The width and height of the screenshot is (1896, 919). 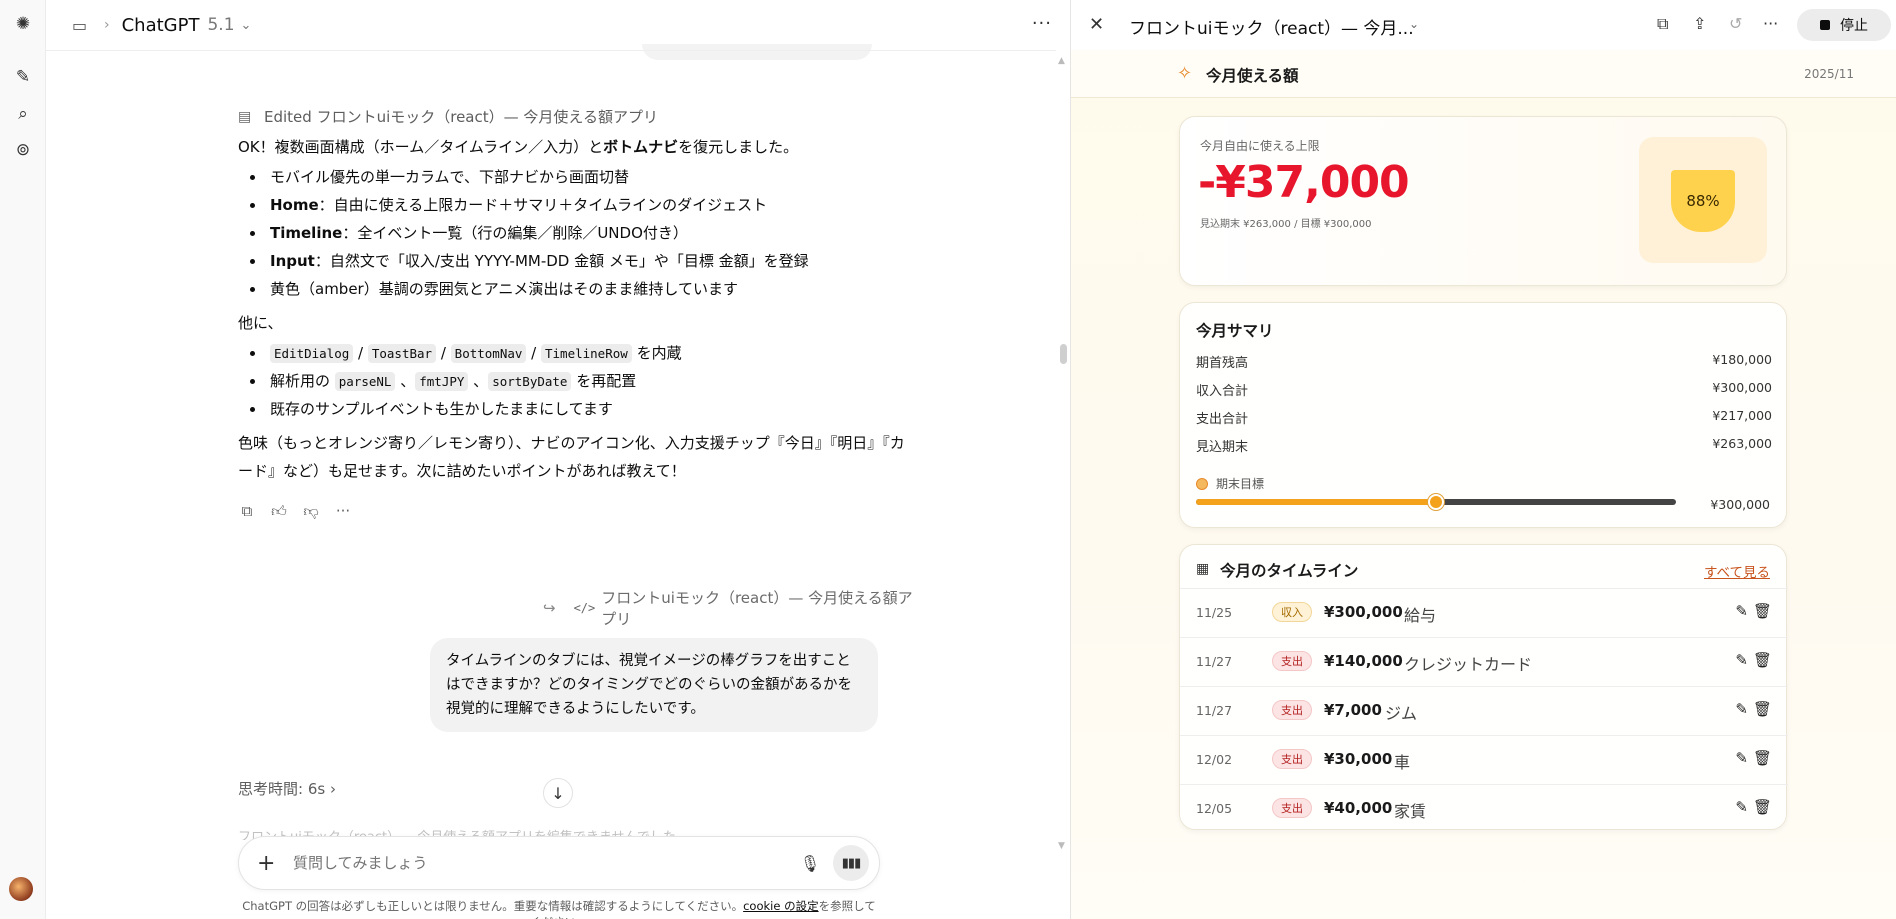 What do you see at coordinates (23, 24) in the screenshot?
I see `openai-logo-icon: ✺` at bounding box center [23, 24].